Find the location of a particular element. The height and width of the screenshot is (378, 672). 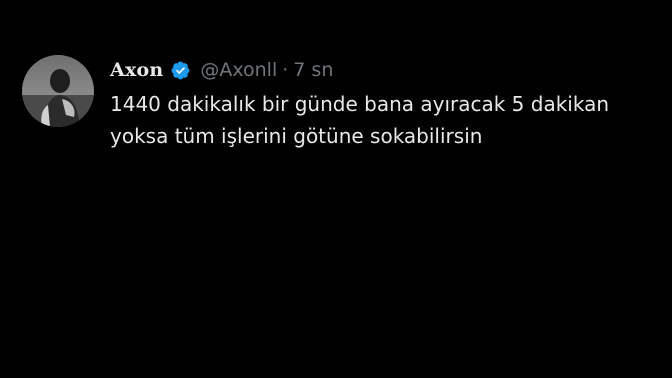

timestamp: 7 sn is located at coordinates (313, 70).